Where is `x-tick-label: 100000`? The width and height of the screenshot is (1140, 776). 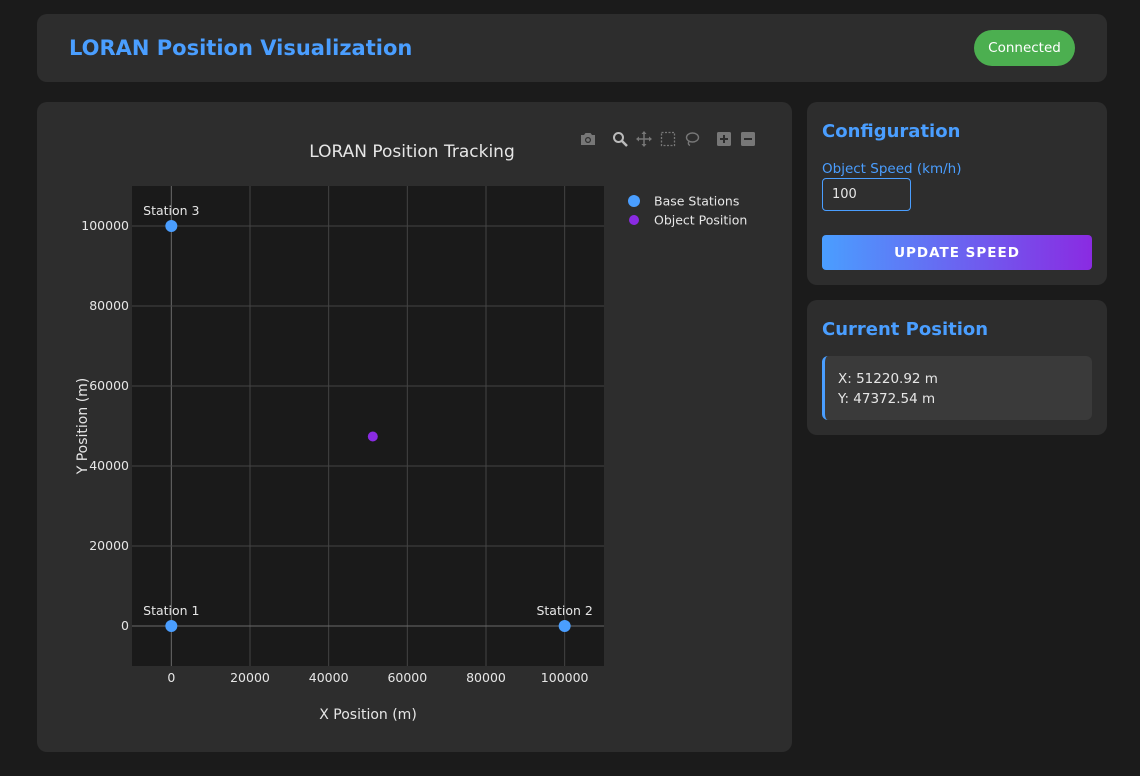 x-tick-label: 100000 is located at coordinates (565, 677).